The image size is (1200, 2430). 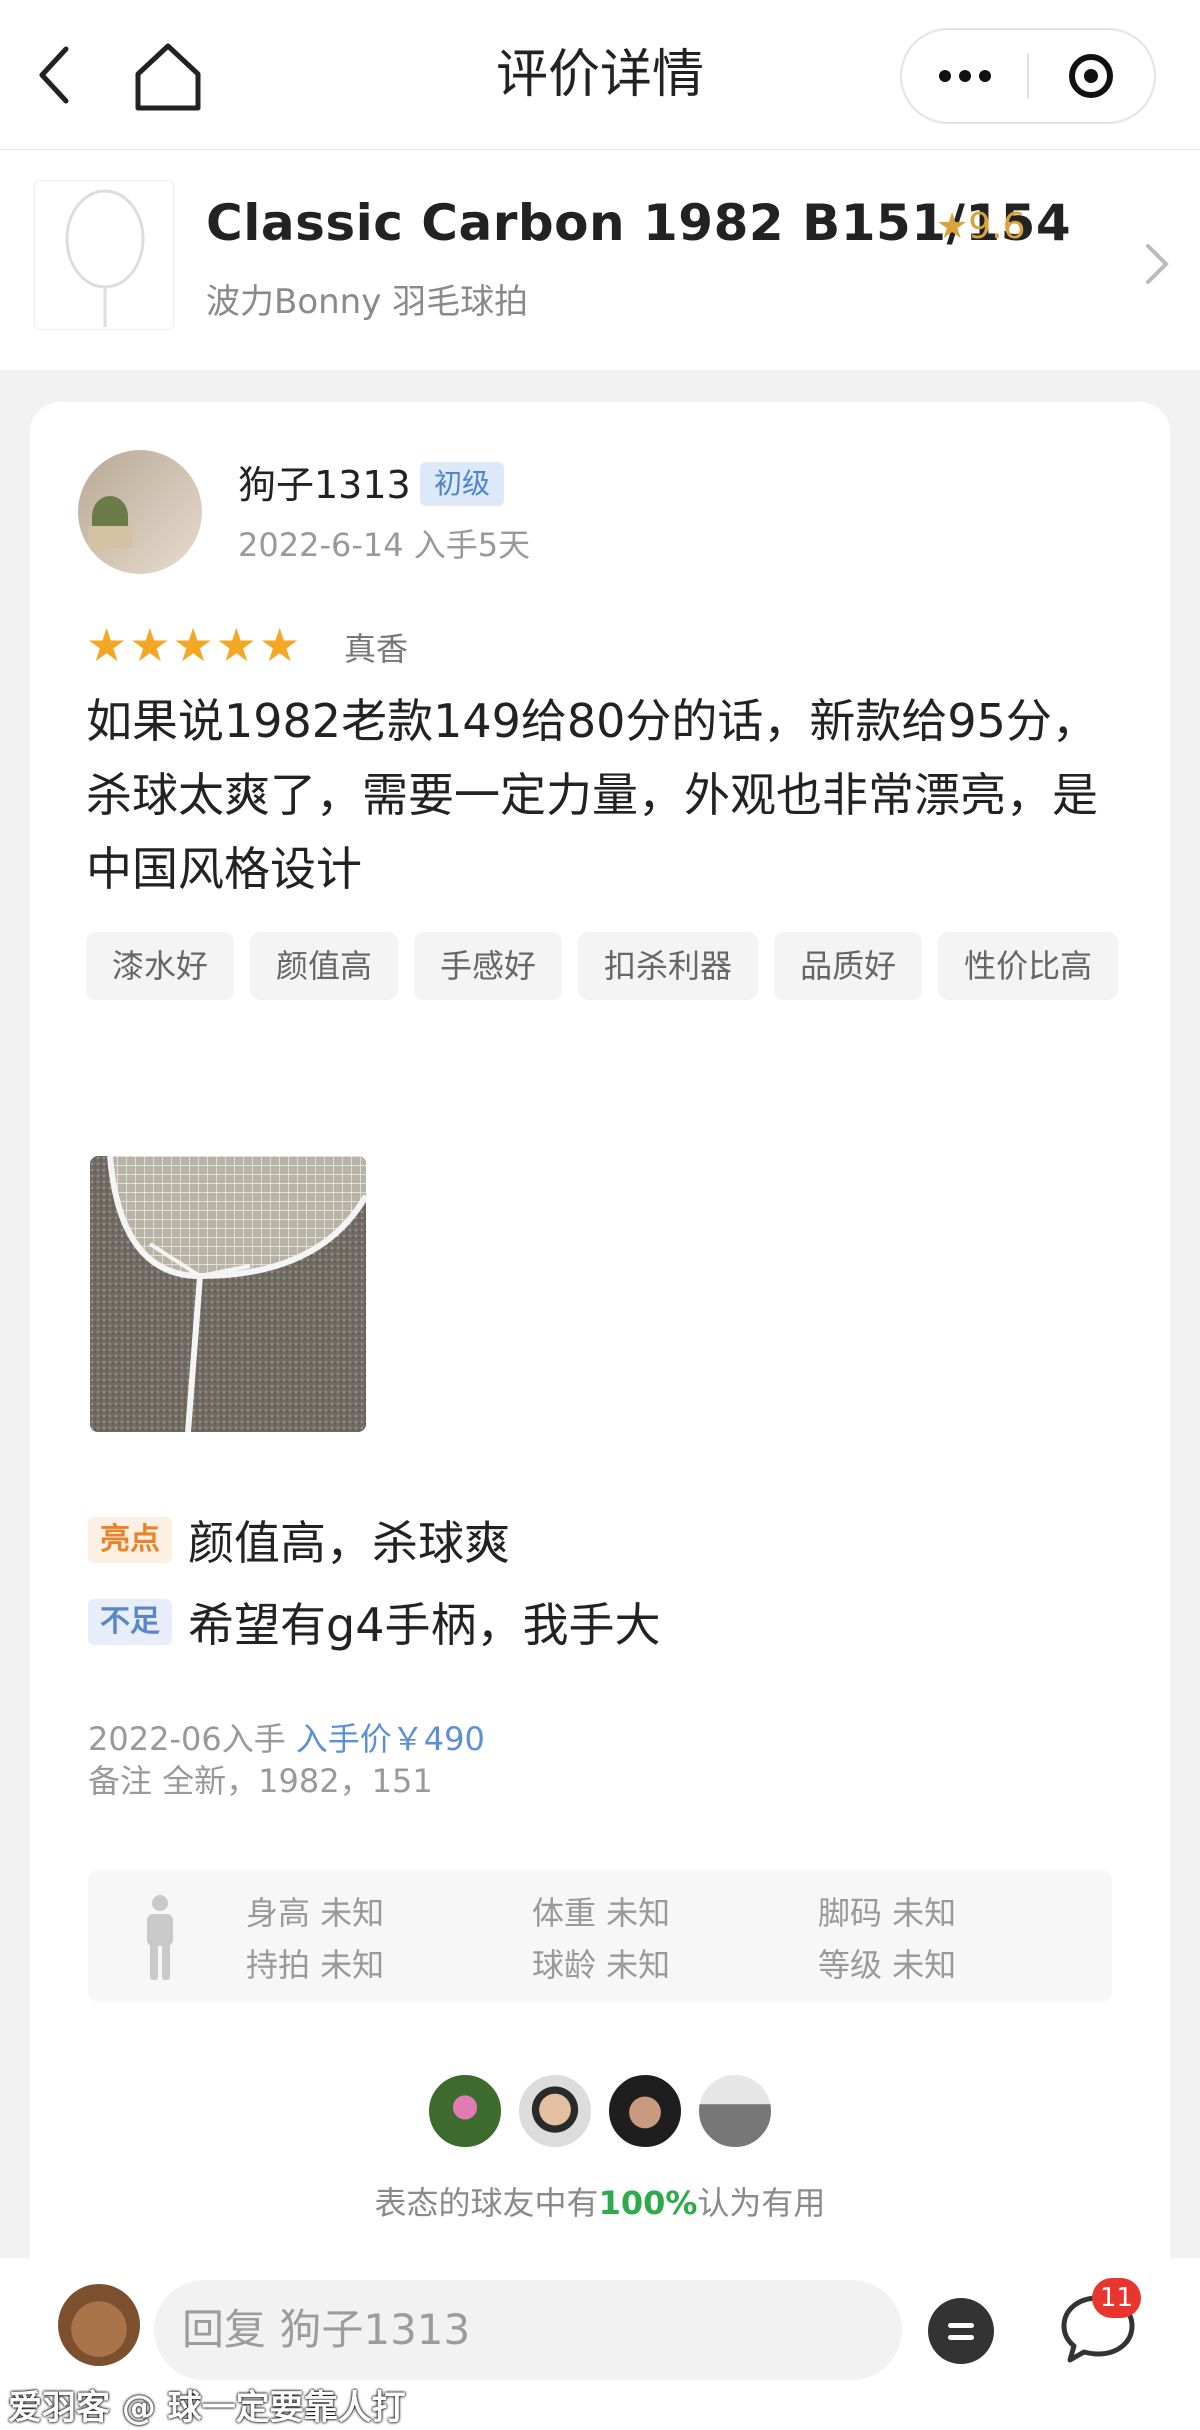 I want to click on tag: 品质好, so click(x=848, y=966).